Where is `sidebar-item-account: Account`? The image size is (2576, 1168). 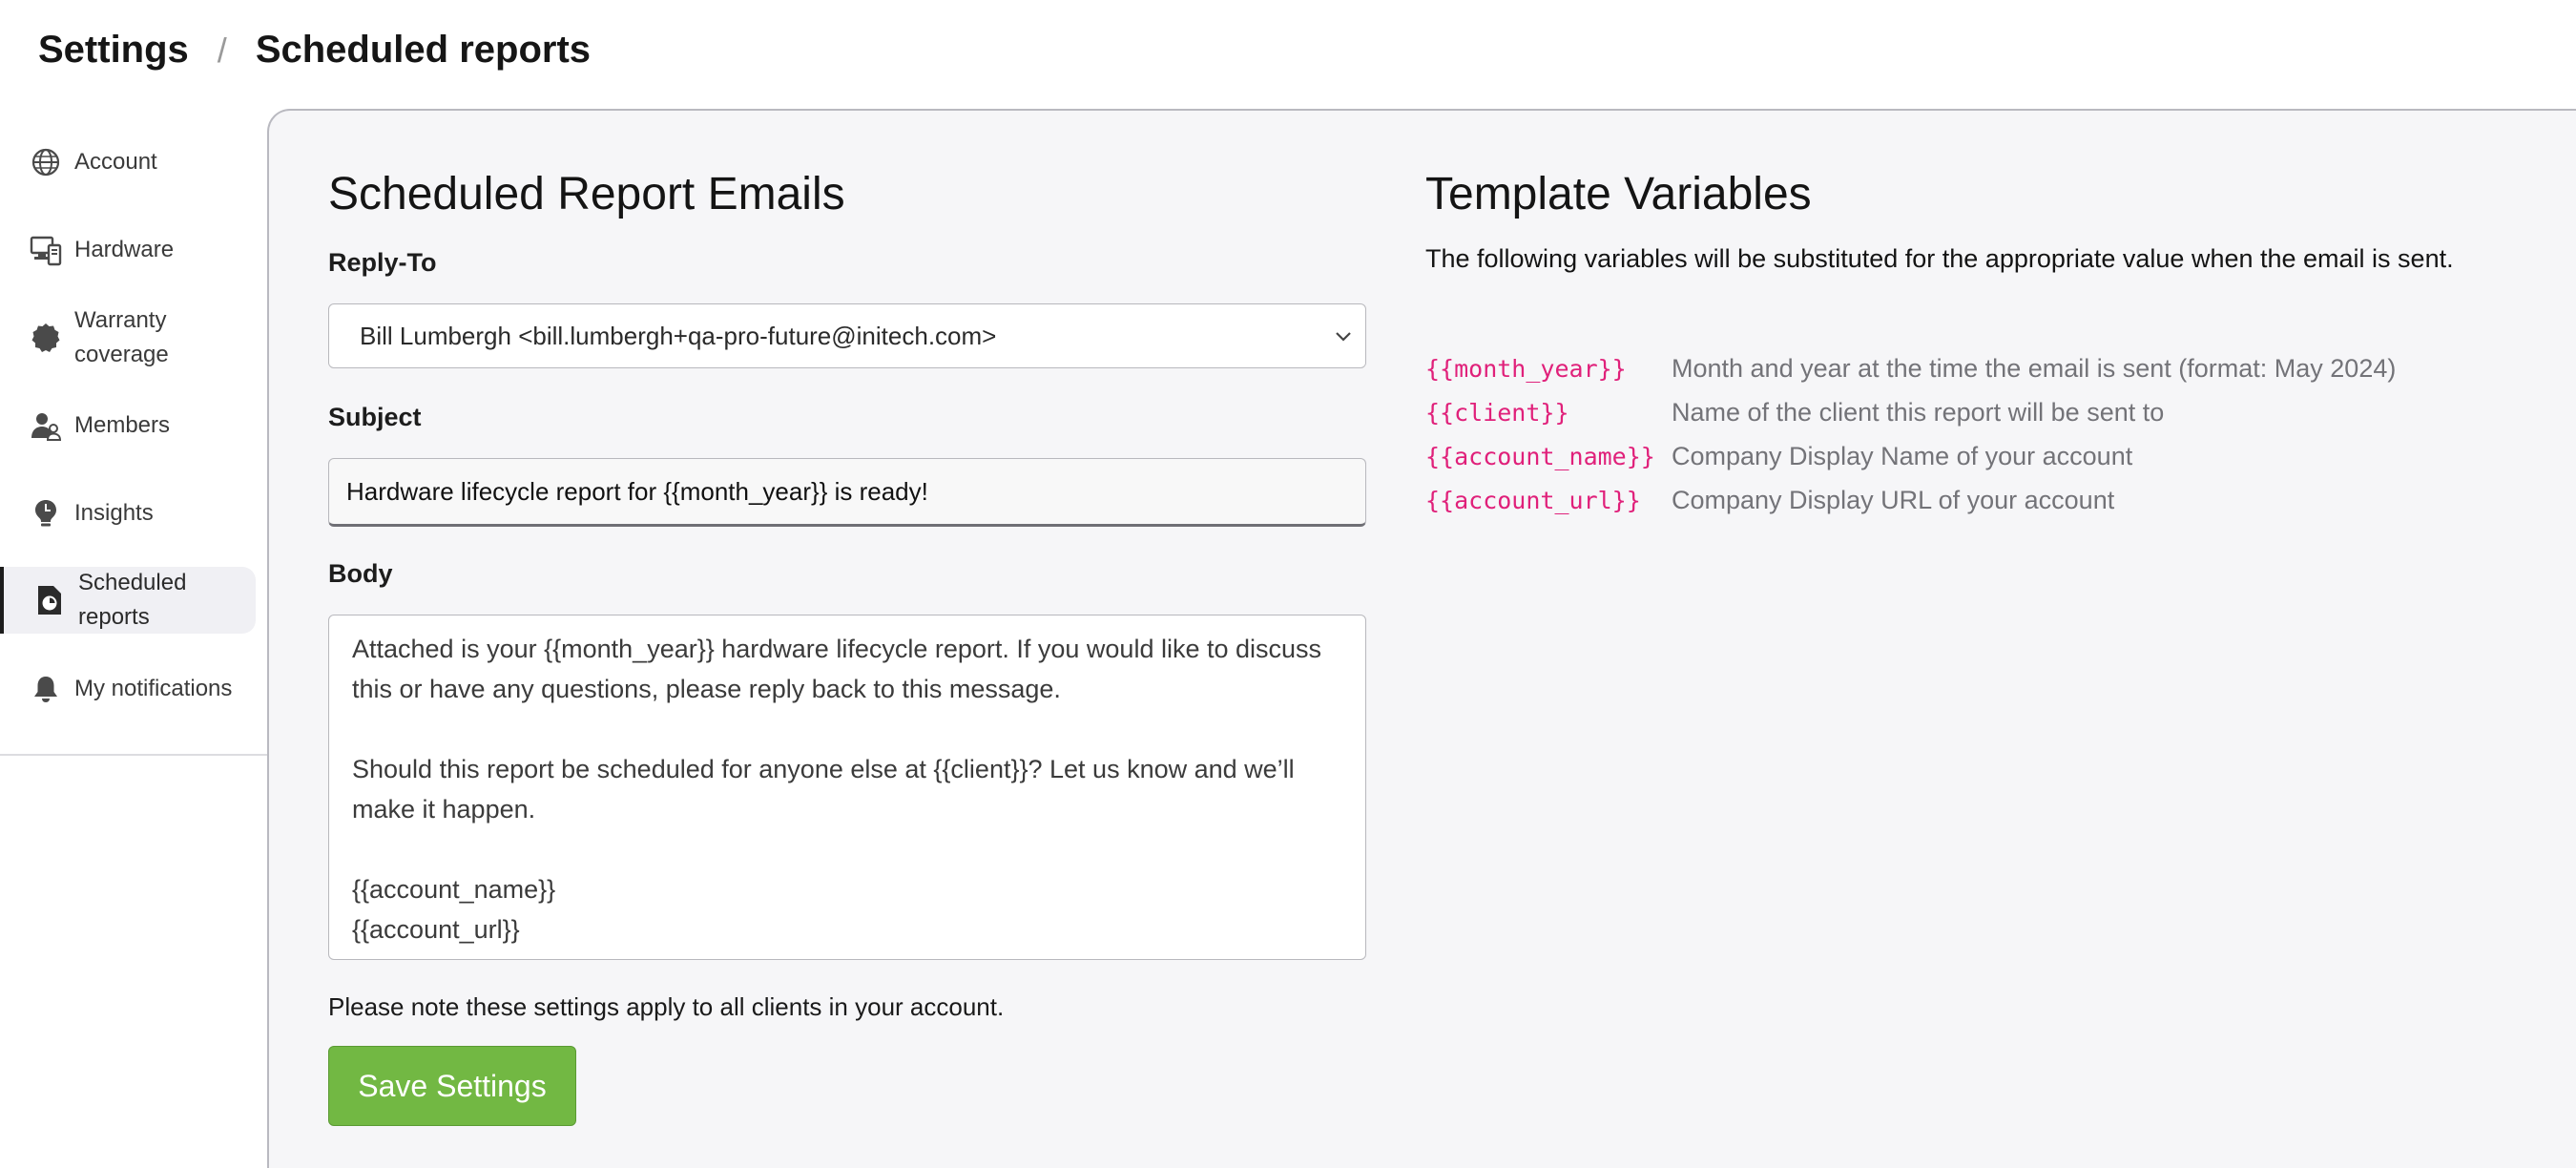
sidebar-item-account: Account is located at coordinates (93, 162).